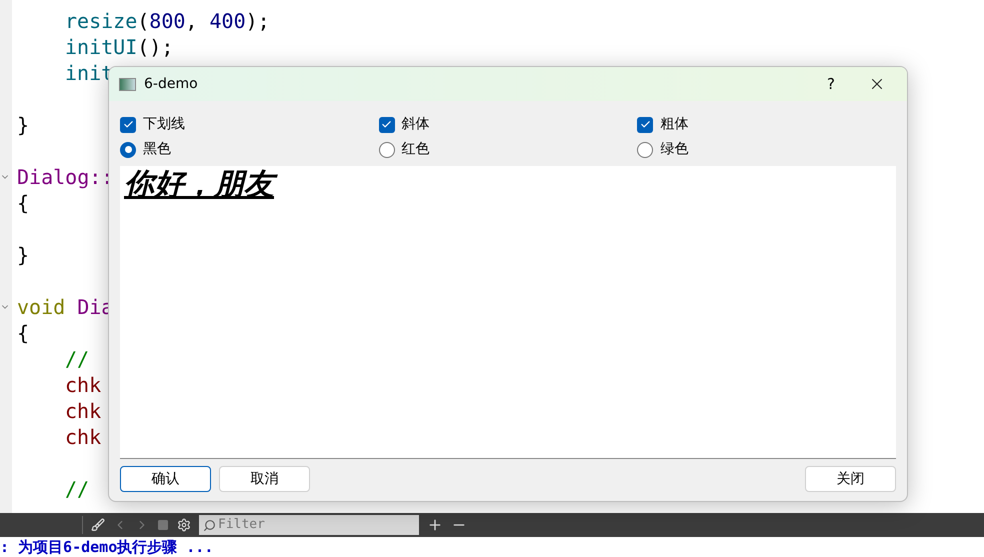 The height and width of the screenshot is (557, 984). What do you see at coordinates (145, 149) in the screenshot?
I see `radio-option: 黑色` at bounding box center [145, 149].